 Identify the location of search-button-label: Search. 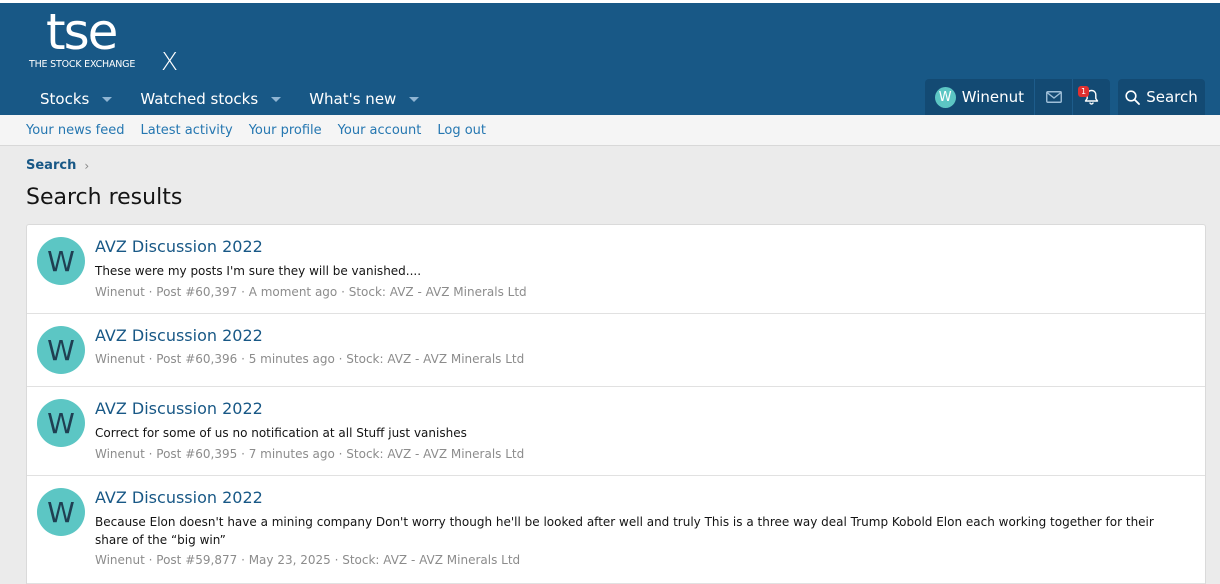
(1172, 97).